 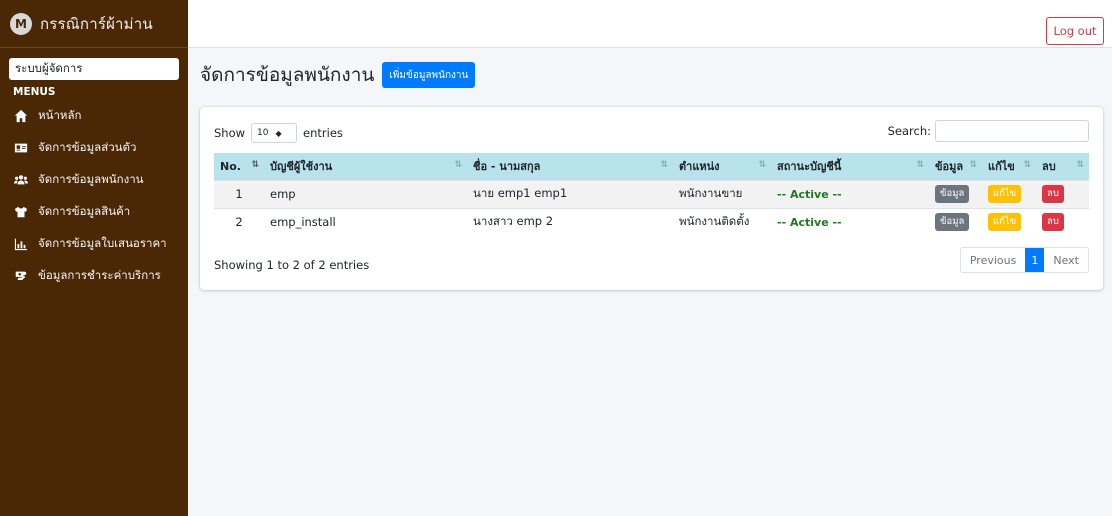 What do you see at coordinates (21, 212) in the screenshot?
I see `shirt-icon` at bounding box center [21, 212].